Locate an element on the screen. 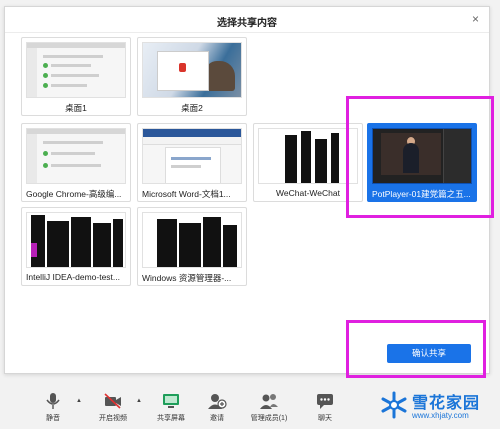  watermark-url: www.xhjaty.com is located at coordinates (440, 415).